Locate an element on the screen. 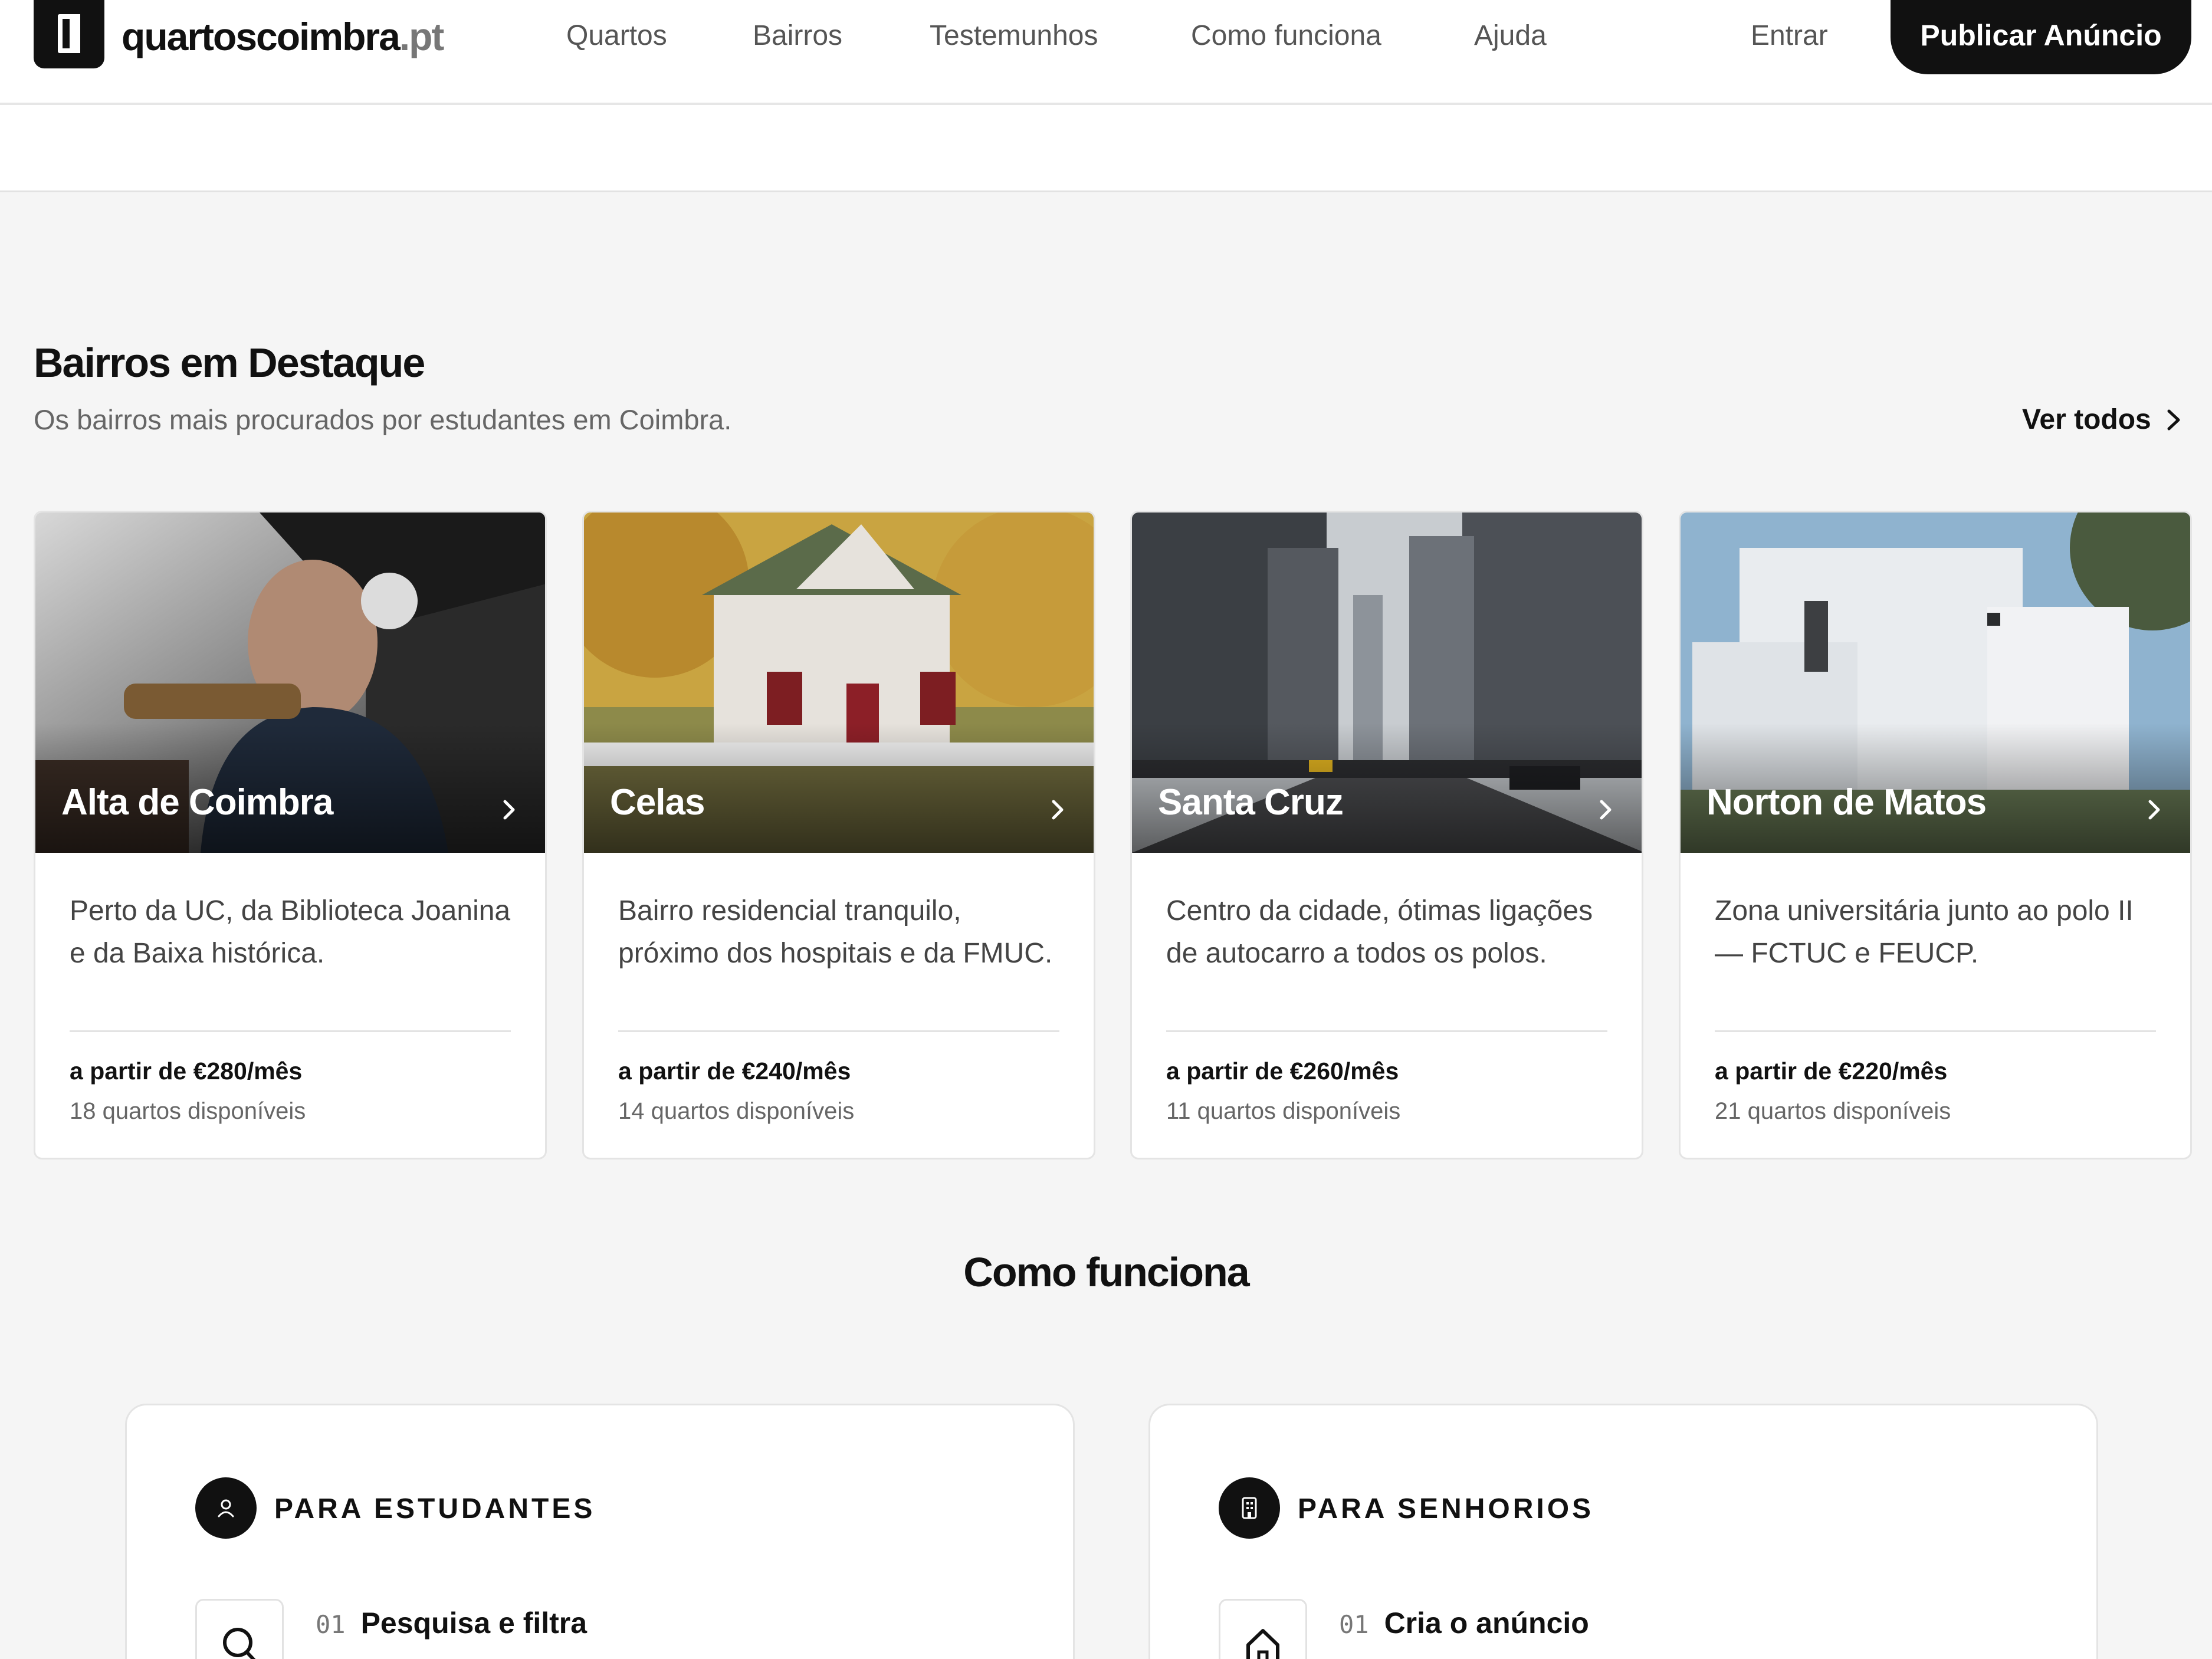 The width and height of the screenshot is (2212, 1659). neighbourhood-name: Celas is located at coordinates (657, 803).